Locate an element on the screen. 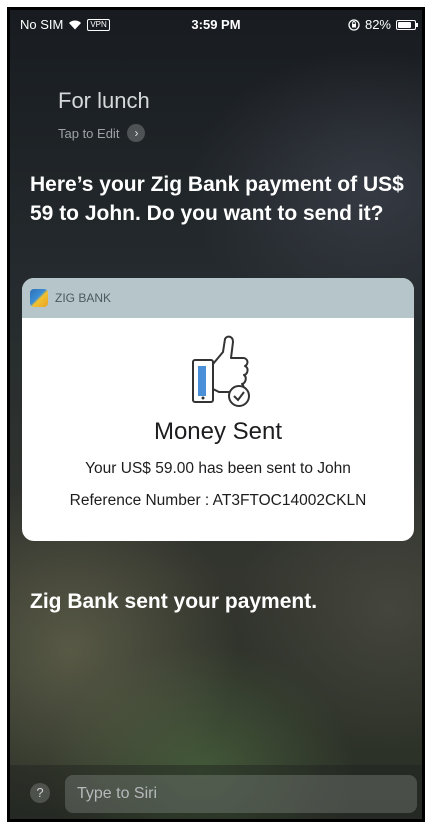 The width and height of the screenshot is (432, 829). card-header: ZIG BANK is located at coordinates (218, 298).